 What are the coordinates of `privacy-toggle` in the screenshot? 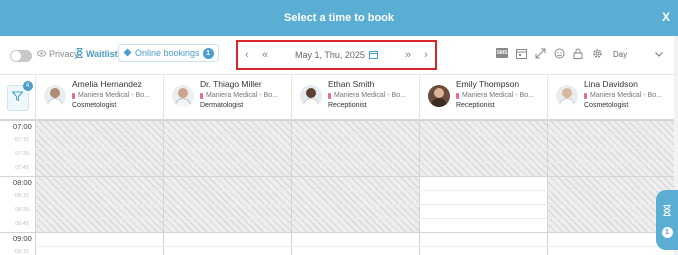 It's located at (21, 56).